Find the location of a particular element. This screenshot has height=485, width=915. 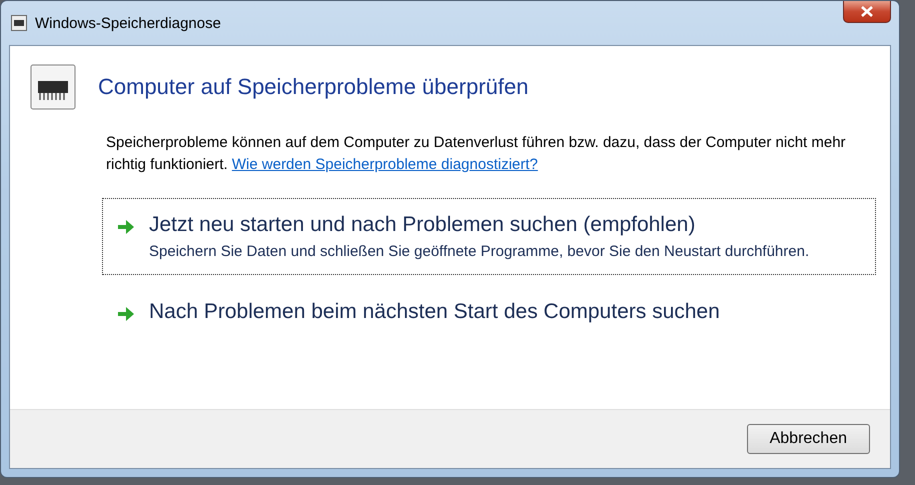

close-button is located at coordinates (867, 12).